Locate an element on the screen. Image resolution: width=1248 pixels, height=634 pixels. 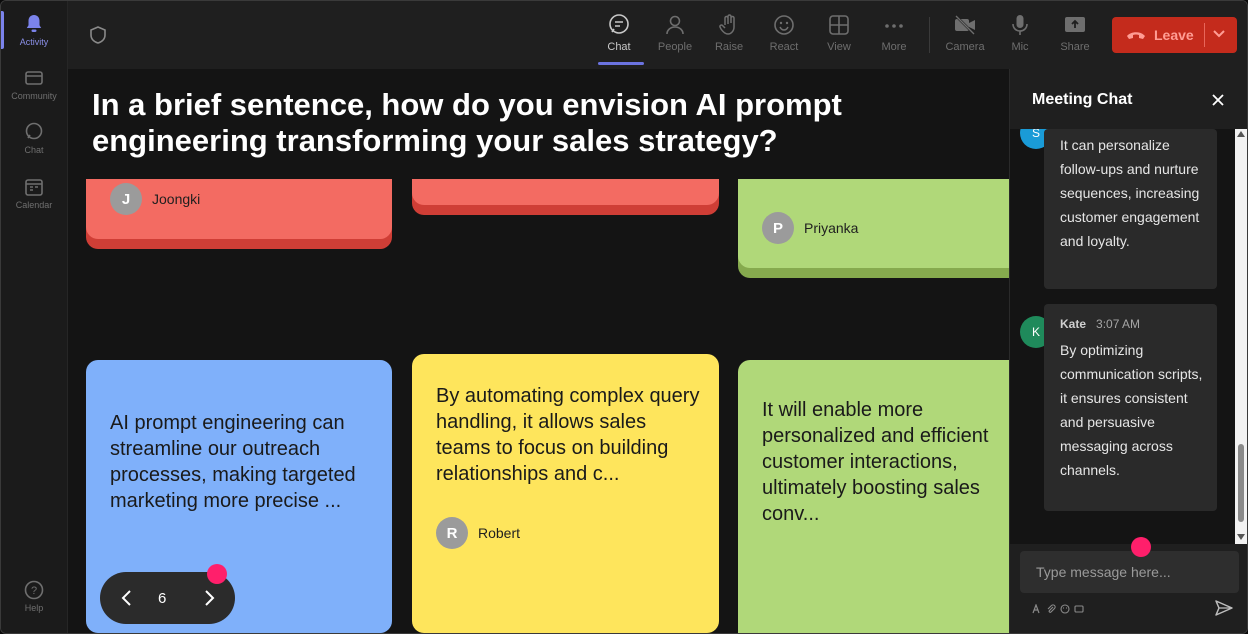
people-icon is located at coordinates (675, 25).